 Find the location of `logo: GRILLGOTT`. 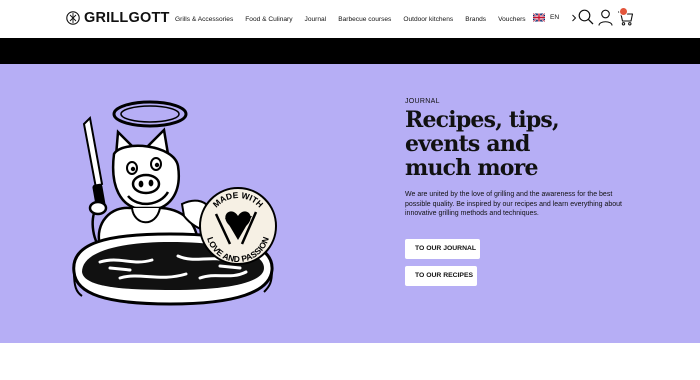

logo: GRILLGOTT is located at coordinates (118, 18).